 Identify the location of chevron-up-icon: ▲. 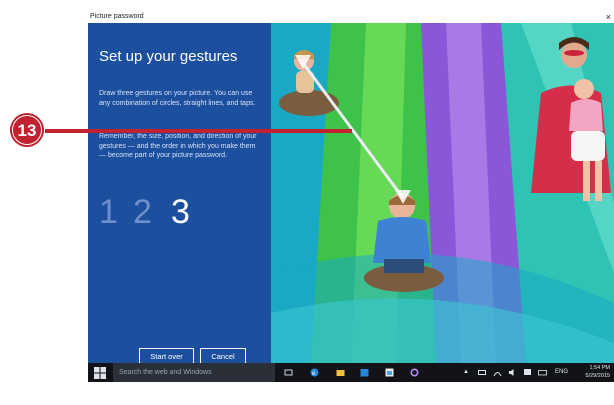
(466, 372).